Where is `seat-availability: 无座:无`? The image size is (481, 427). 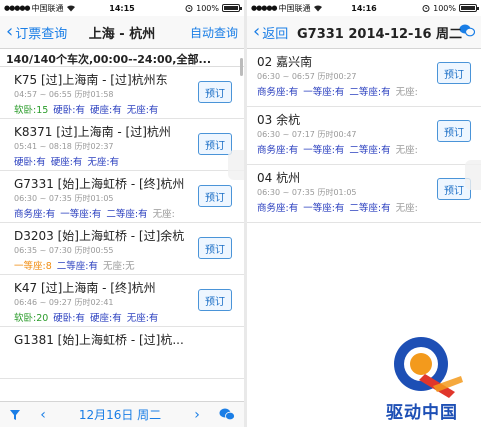
seat-availability: 无座:无 is located at coordinates (118, 266).